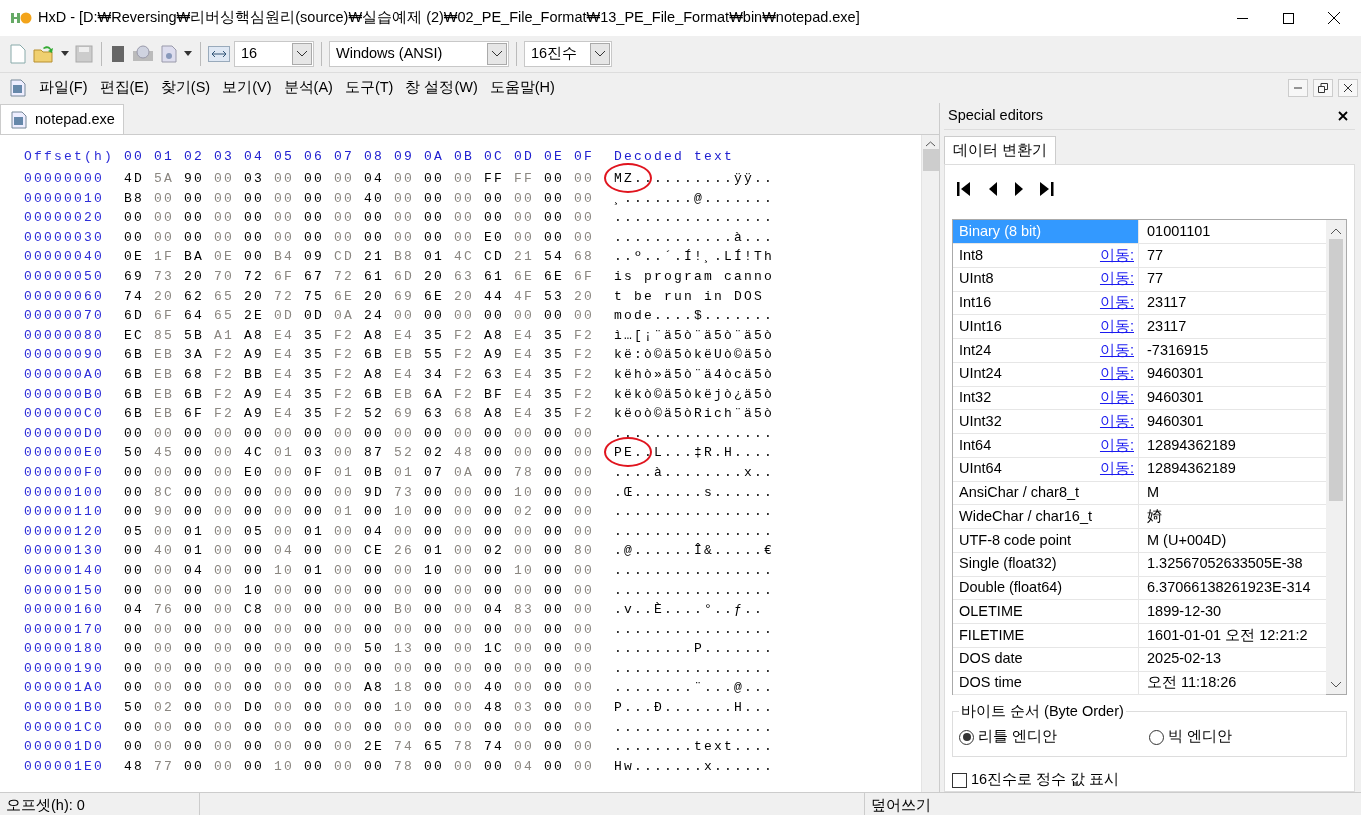 This screenshot has width=1361, height=815. Describe the element at coordinates (188, 54) in the screenshot. I see `caret-icon` at that location.